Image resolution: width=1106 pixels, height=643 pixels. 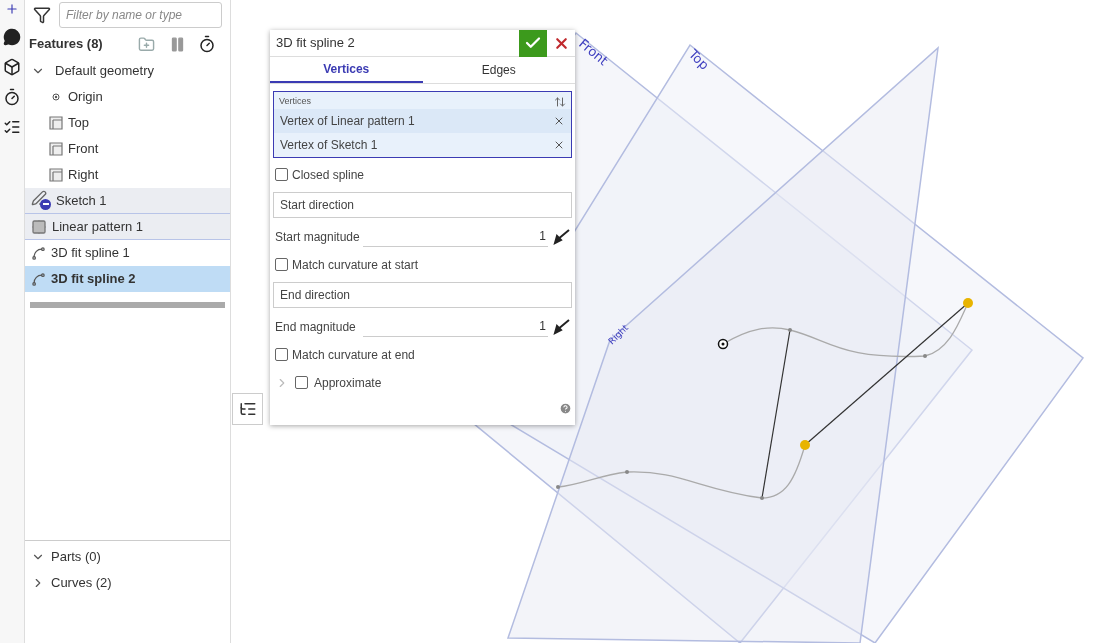 I want to click on tab: Edges, so click(x=498, y=70).